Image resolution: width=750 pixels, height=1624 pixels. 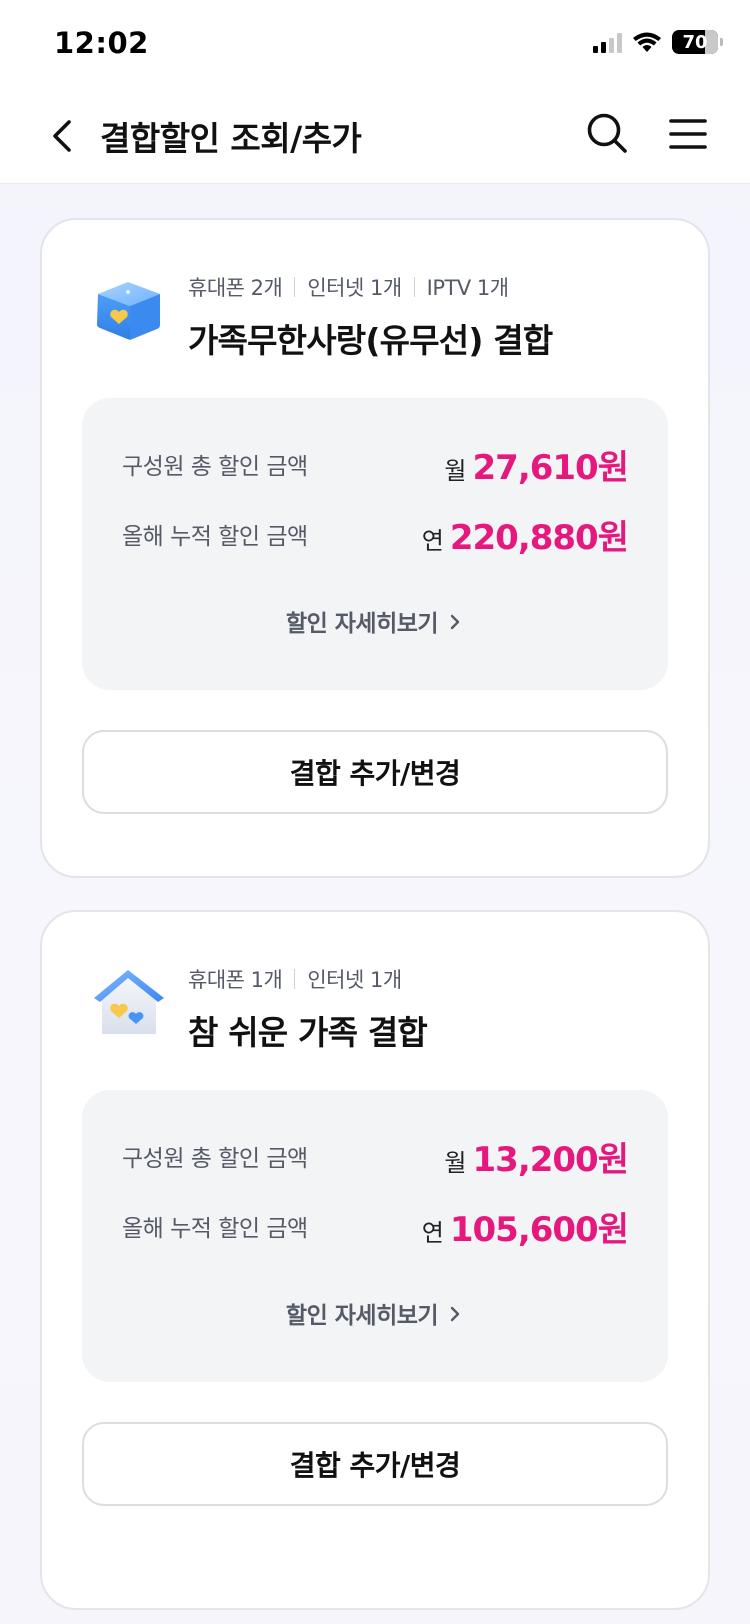 What do you see at coordinates (308, 1032) in the screenshot?
I see `bundle-title: 참 쉬운 가족 결합` at bounding box center [308, 1032].